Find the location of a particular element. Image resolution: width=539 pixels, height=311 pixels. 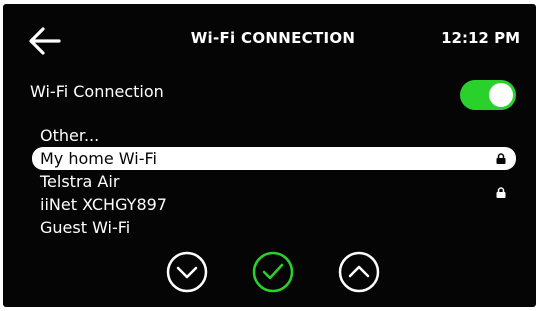

toggle-knob is located at coordinates (501, 95).